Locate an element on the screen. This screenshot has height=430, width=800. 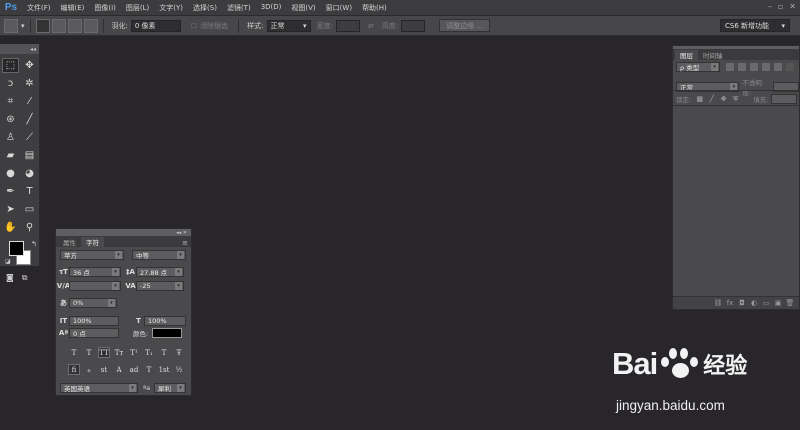
filter-toggle-icon is located at coordinates (790, 67).